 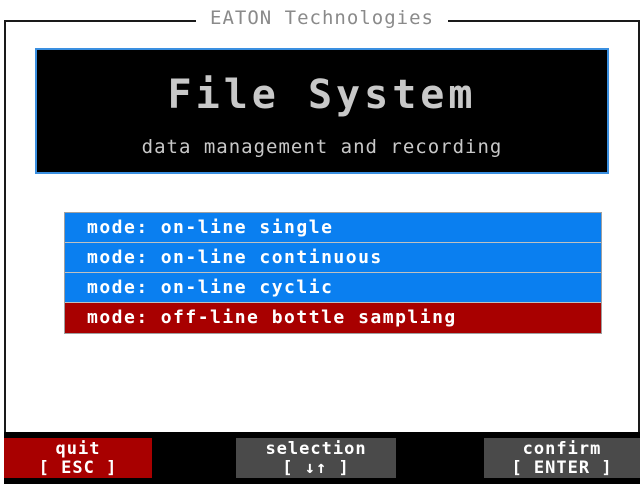 I want to click on selection-button: selection [ ↓↑ ], so click(x=316, y=458).